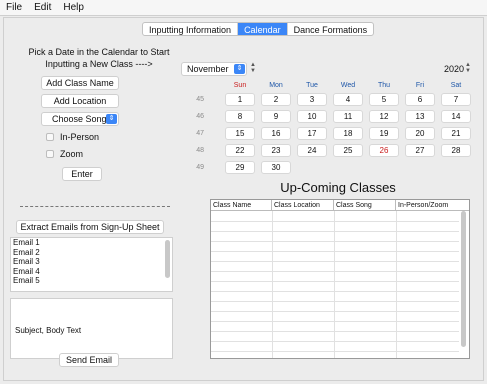 The height and width of the screenshot is (384, 487). What do you see at coordinates (99, 52) in the screenshot?
I see `instructions-line-1: Pick a Date in the Calendar to Start` at bounding box center [99, 52].